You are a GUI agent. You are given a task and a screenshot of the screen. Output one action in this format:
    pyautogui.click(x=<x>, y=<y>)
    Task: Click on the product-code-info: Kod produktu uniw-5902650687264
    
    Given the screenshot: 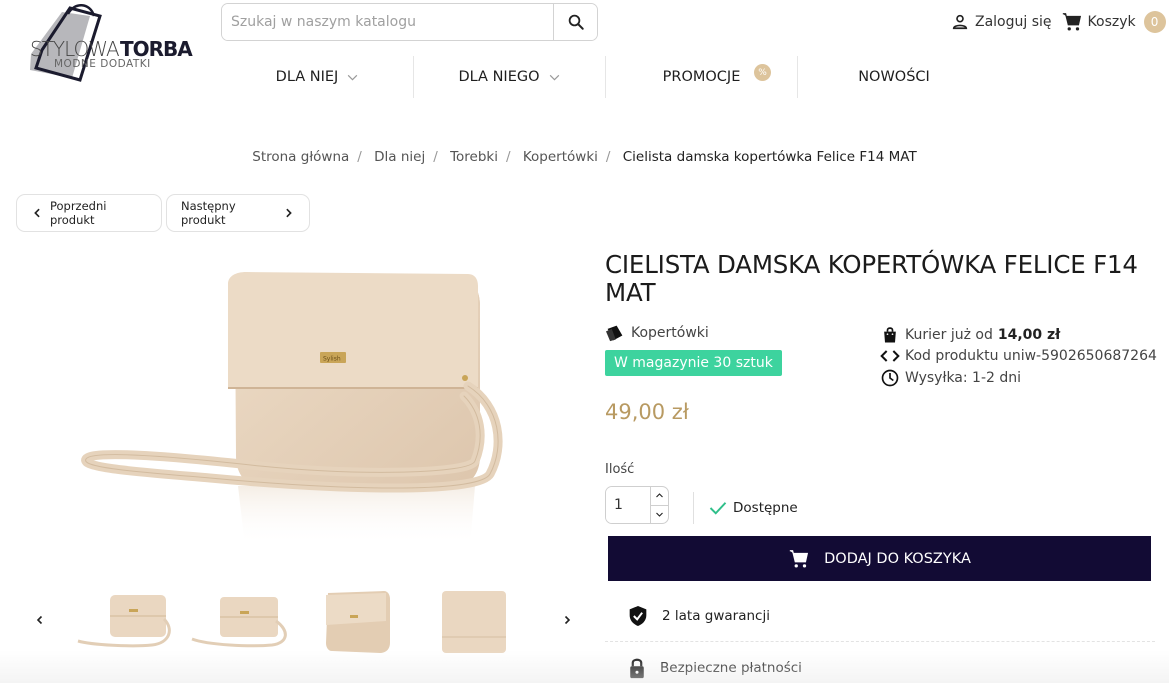 What is the action you would take?
    pyautogui.click(x=1018, y=357)
    